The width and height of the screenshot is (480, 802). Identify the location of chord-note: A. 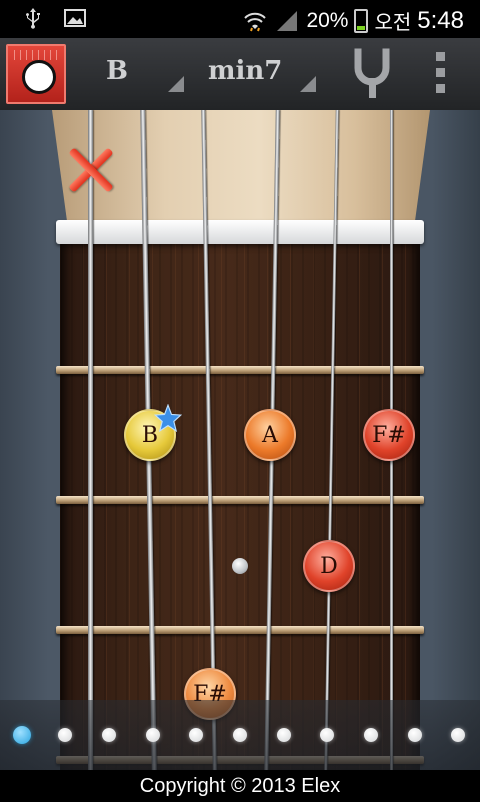
(270, 435).